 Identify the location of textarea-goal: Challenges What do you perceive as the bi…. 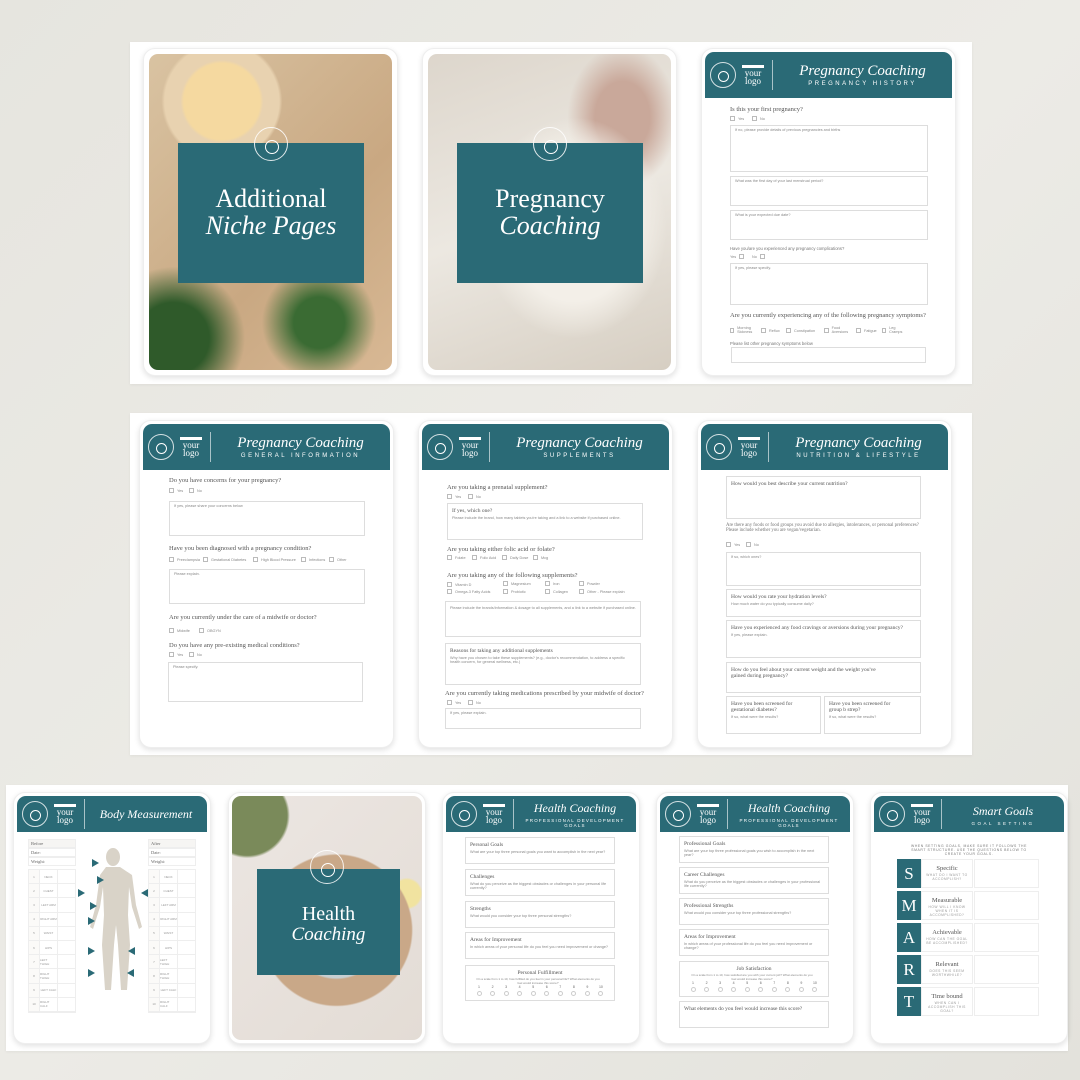
(540, 882).